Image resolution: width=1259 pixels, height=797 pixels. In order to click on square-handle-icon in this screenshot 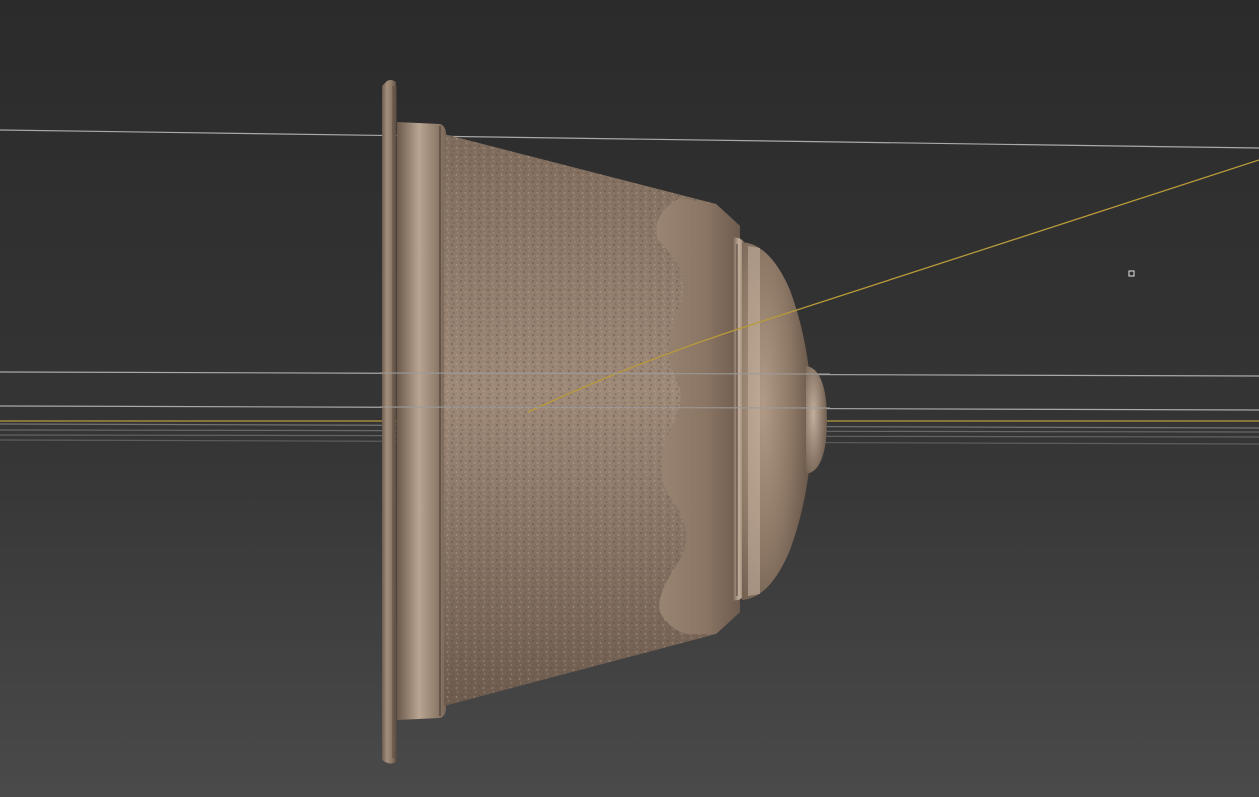, I will do `click(1131, 273)`.